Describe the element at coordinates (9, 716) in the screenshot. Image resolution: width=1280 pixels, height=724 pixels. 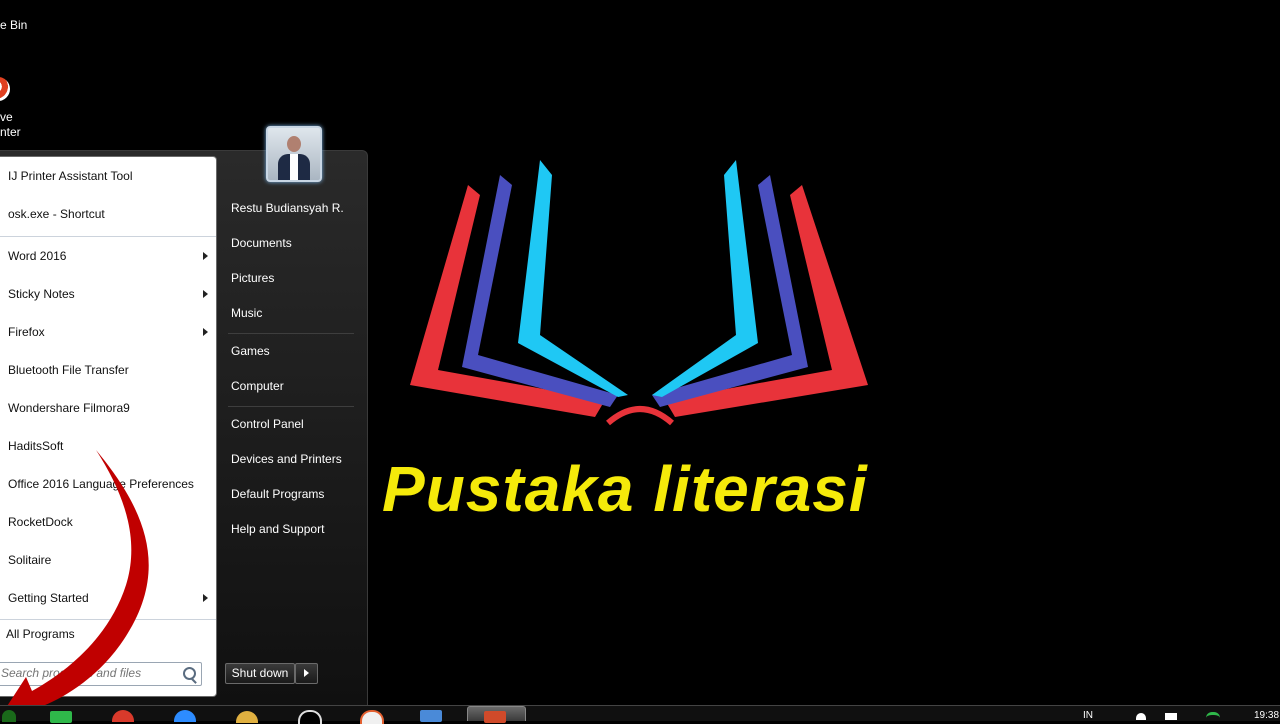
I see `start-orb-icon` at that location.